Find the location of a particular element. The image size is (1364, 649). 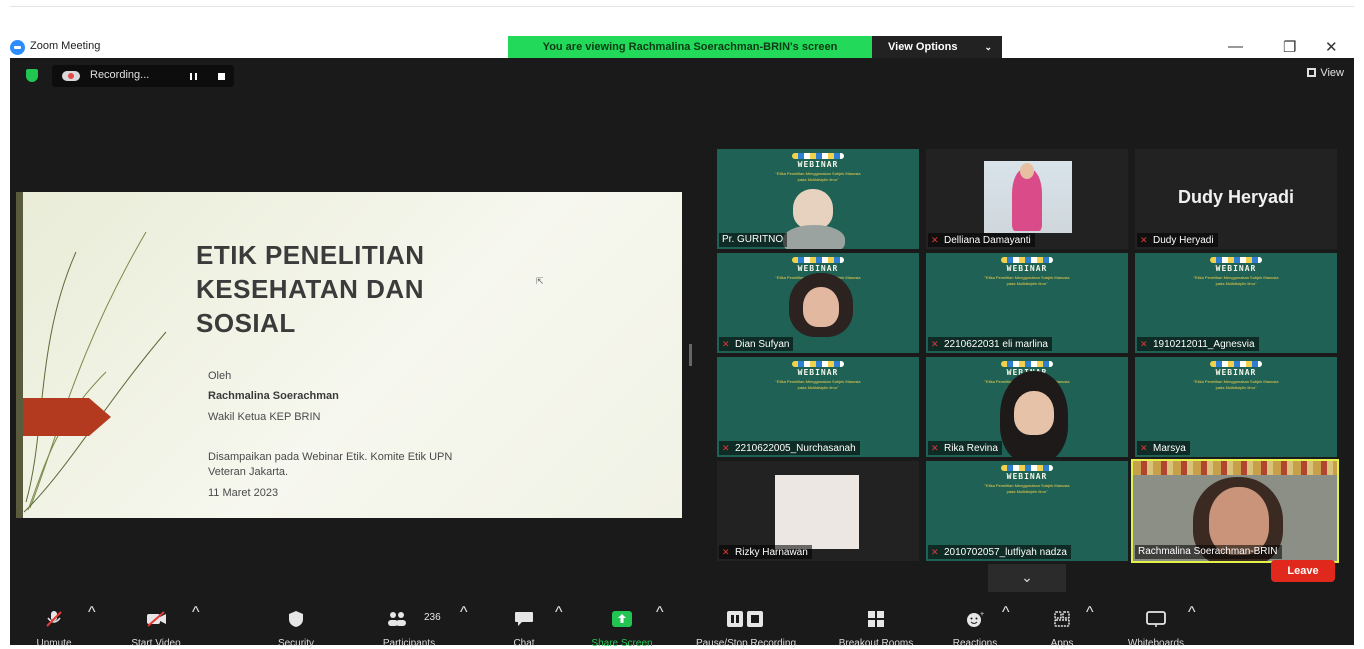

view-options-button: View Options ⌄ is located at coordinates (937, 47).